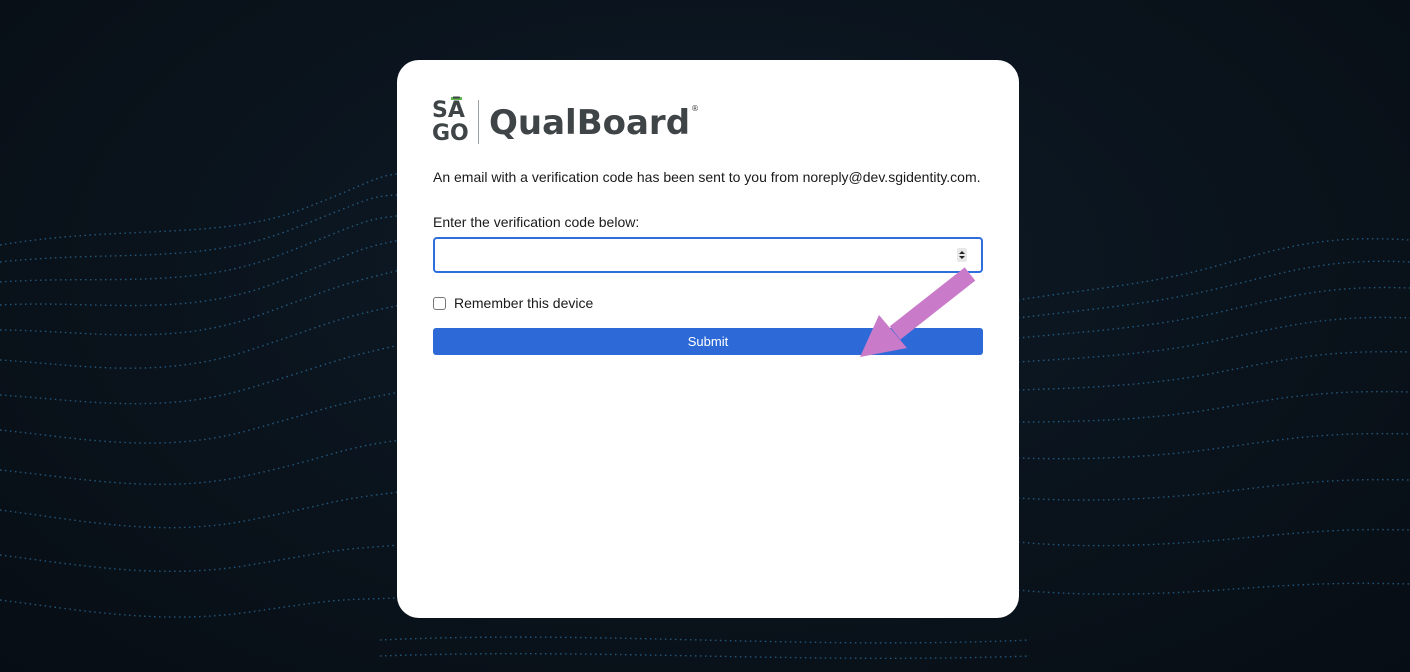 The height and width of the screenshot is (672, 1410). What do you see at coordinates (448, 110) in the screenshot?
I see `sago-logo-top: SĀ` at bounding box center [448, 110].